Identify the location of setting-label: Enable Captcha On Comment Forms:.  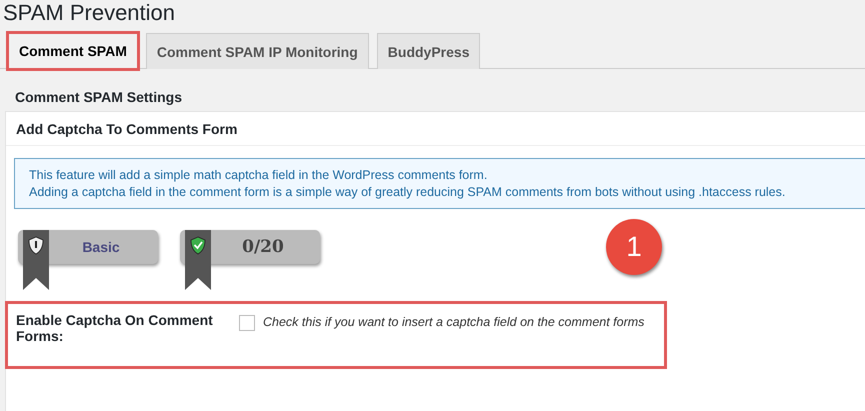
(115, 328).